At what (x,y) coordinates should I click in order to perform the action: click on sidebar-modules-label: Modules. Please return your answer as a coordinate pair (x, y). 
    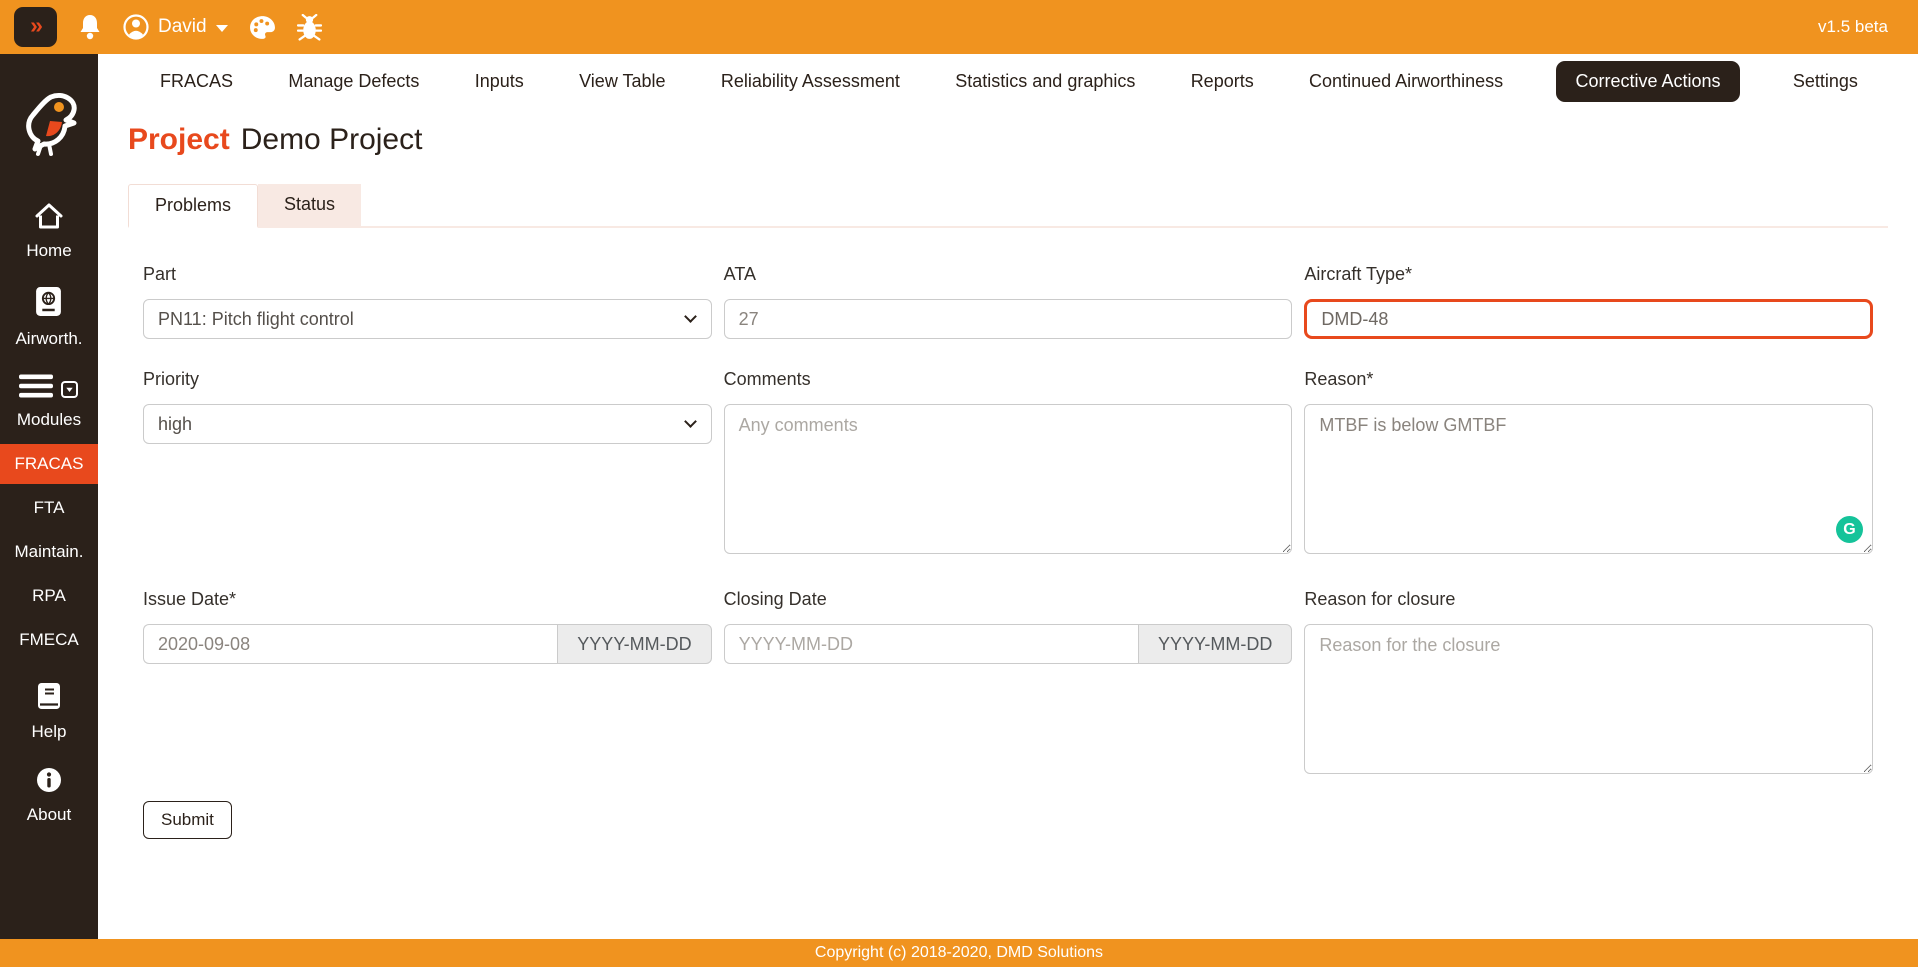
    Looking at the image, I should click on (49, 419).